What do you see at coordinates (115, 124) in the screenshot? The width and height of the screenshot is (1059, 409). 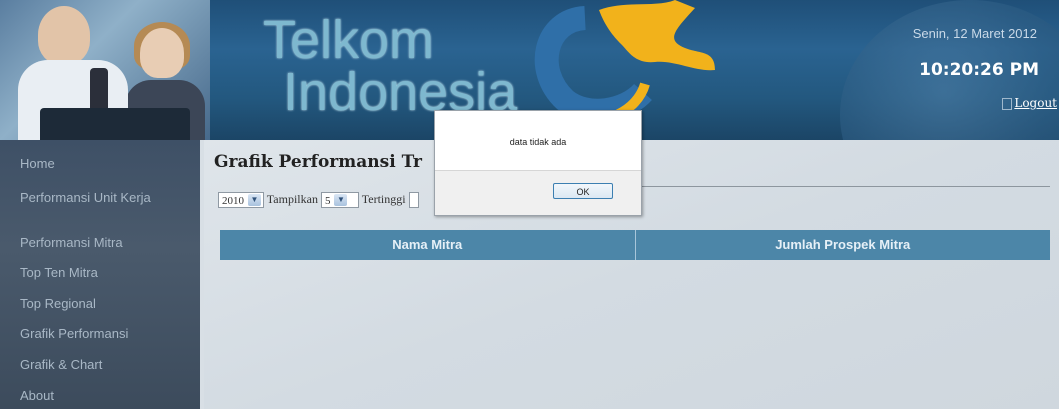 I see `laptop` at bounding box center [115, 124].